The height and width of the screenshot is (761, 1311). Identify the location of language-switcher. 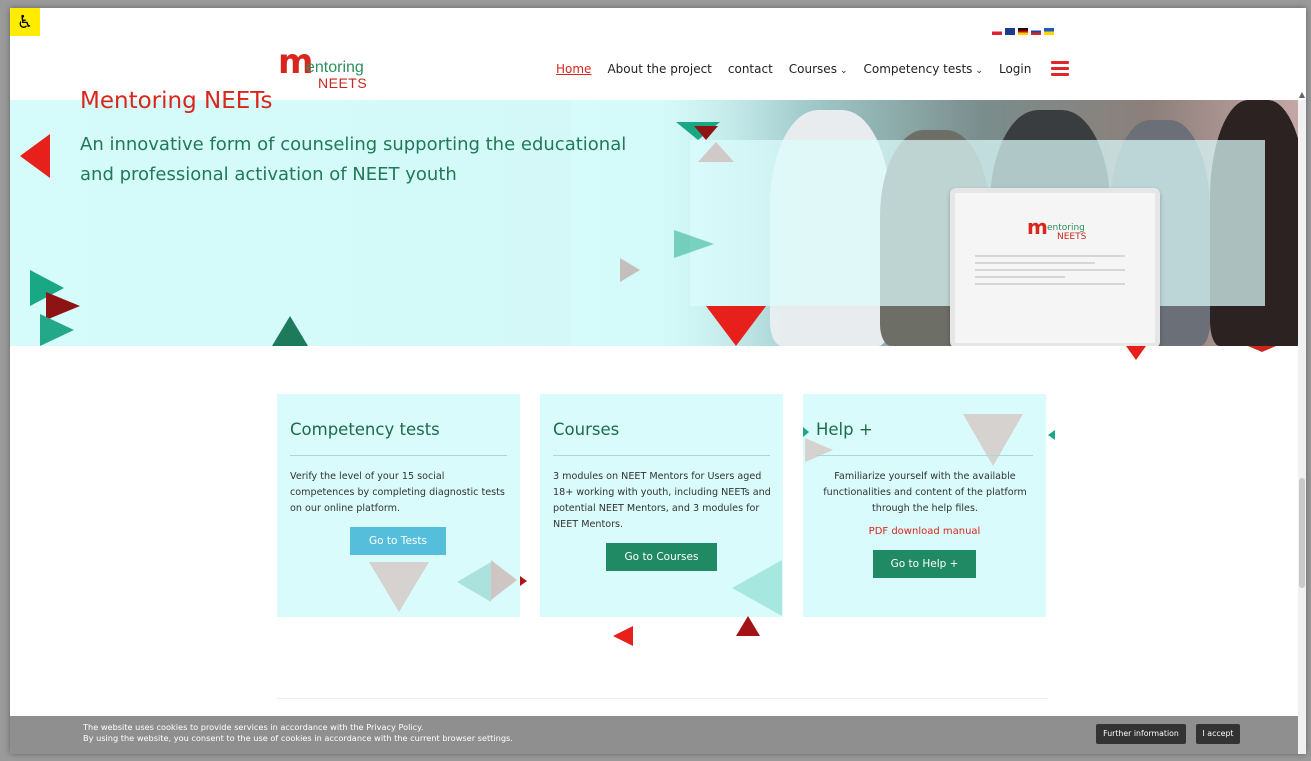
(1023, 31).